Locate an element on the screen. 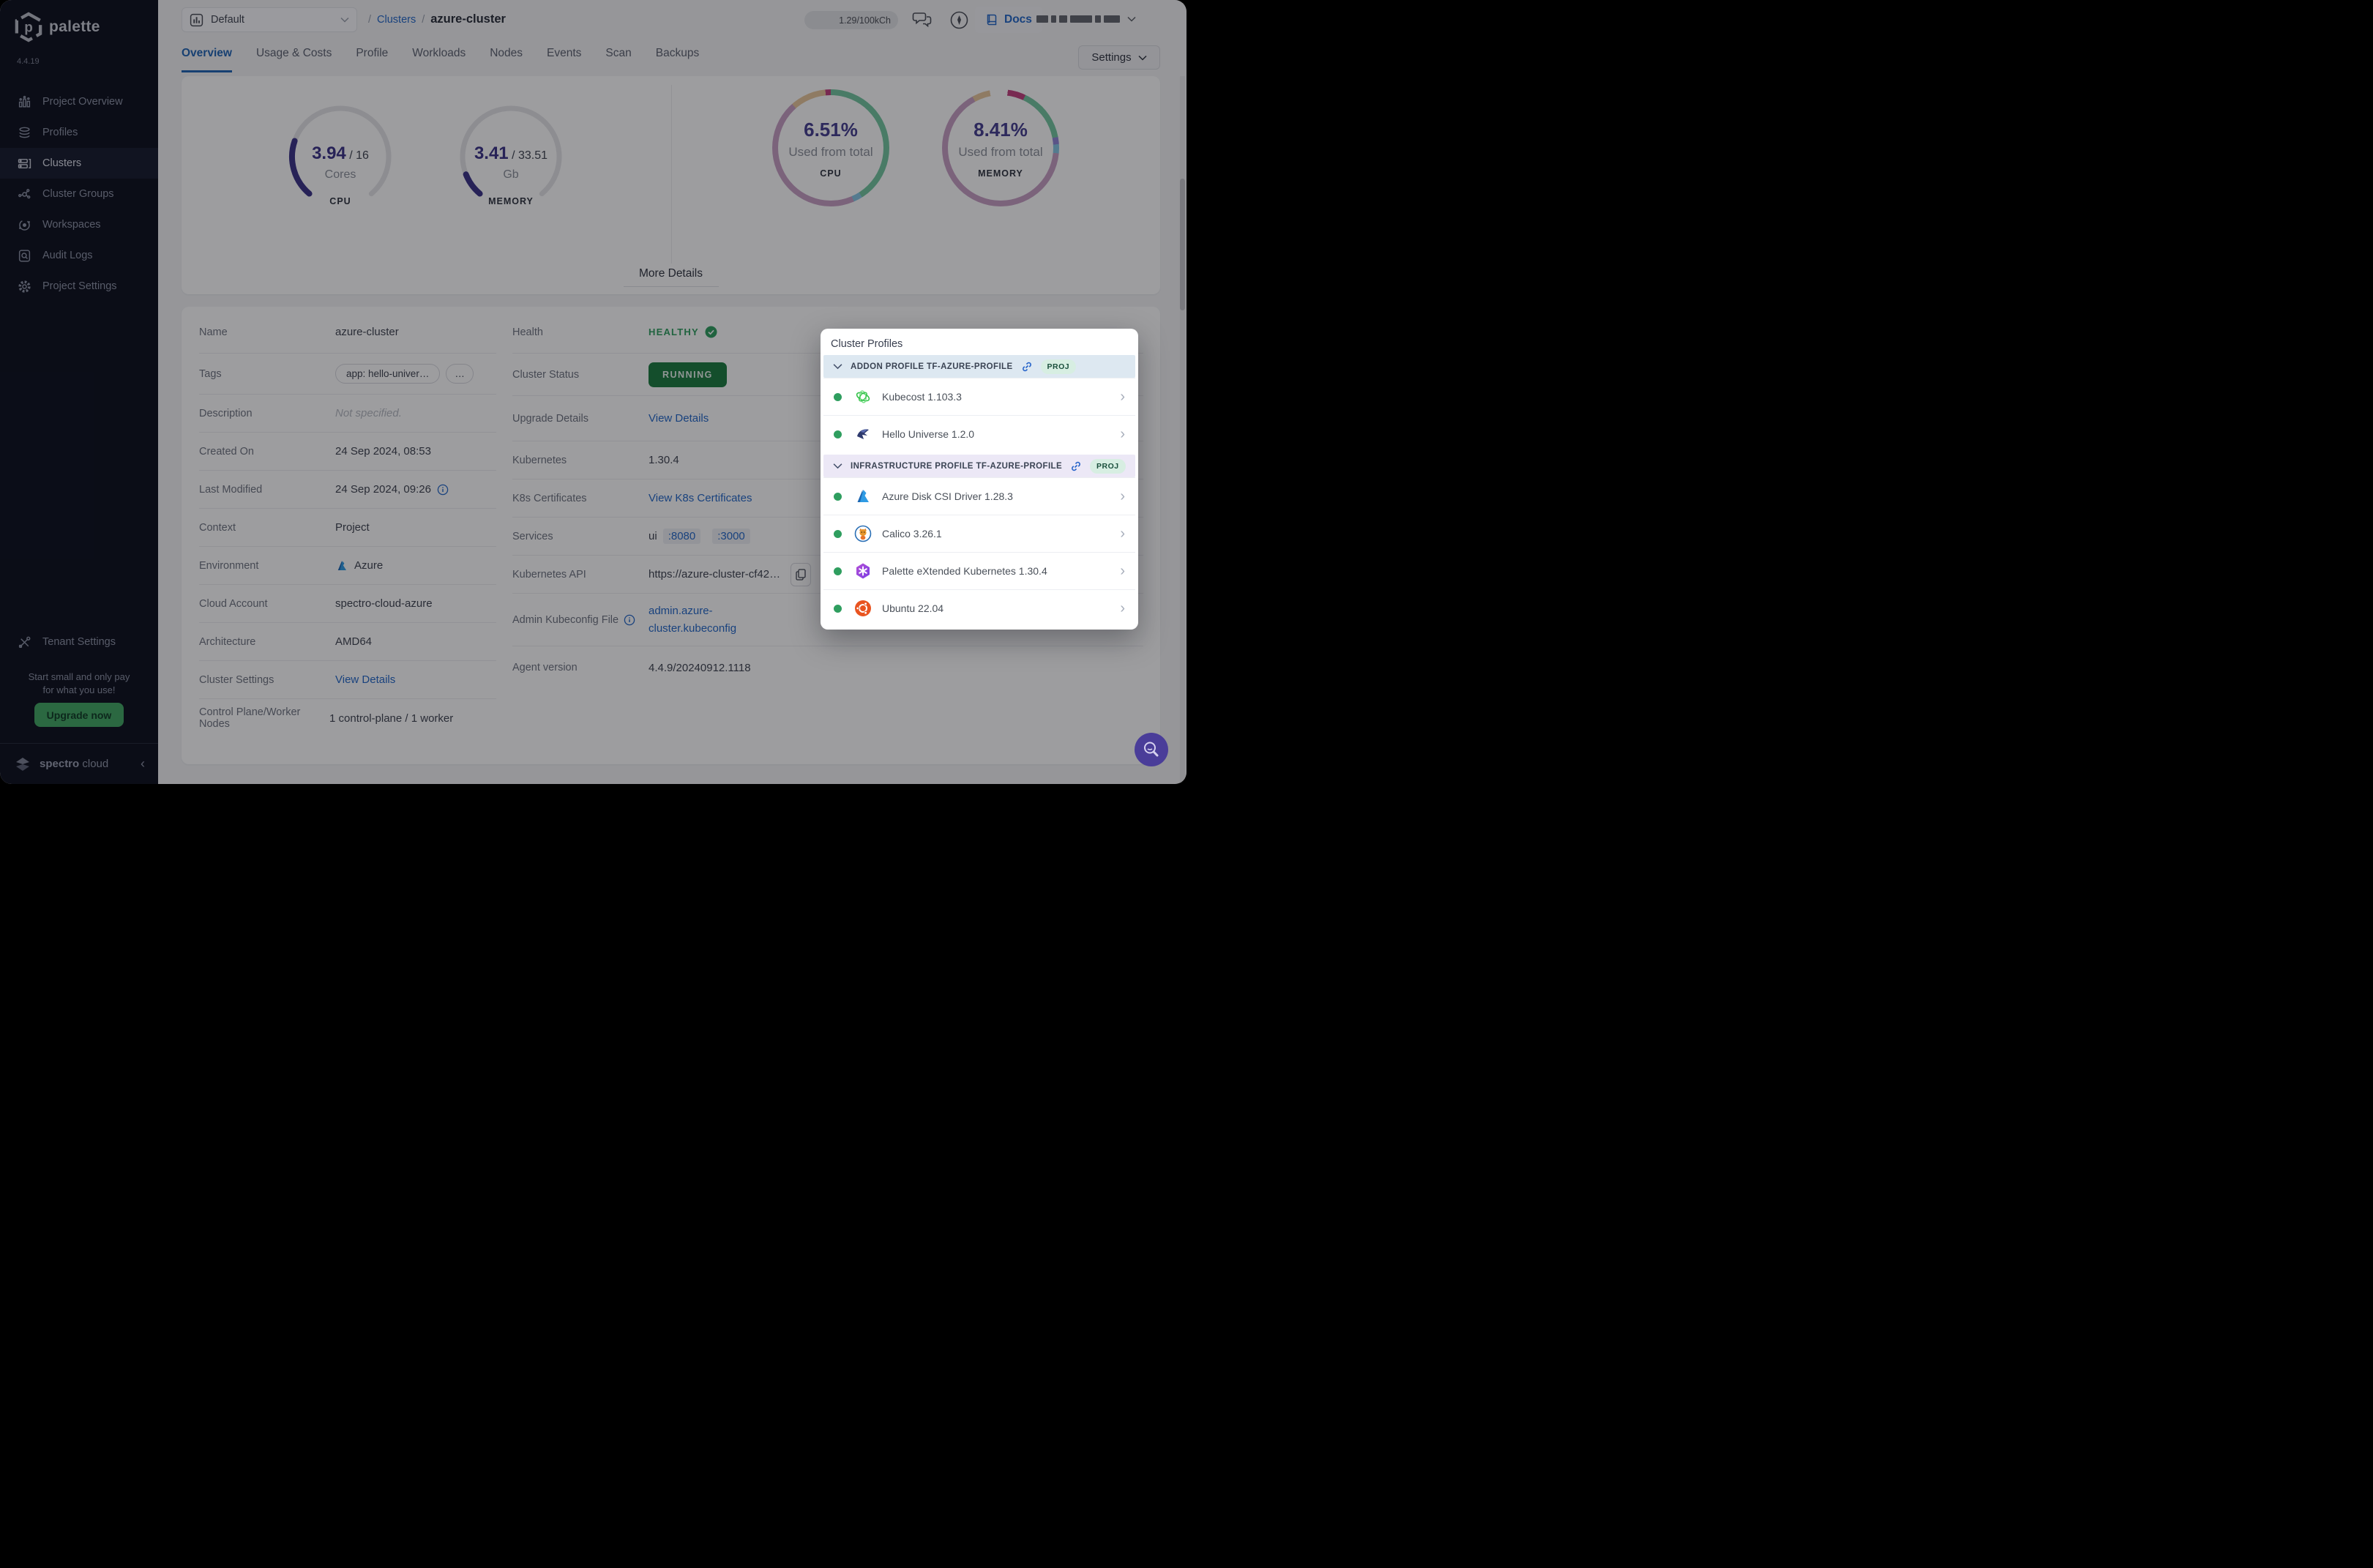 Image resolution: width=2373 pixels, height=1568 pixels. tab-profile: Profile is located at coordinates (372, 59).